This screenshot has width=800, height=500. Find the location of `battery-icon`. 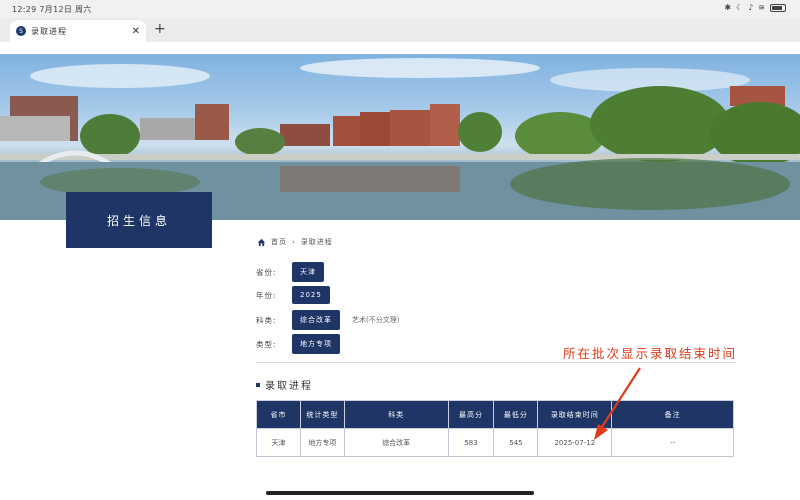

battery-icon is located at coordinates (778, 7).